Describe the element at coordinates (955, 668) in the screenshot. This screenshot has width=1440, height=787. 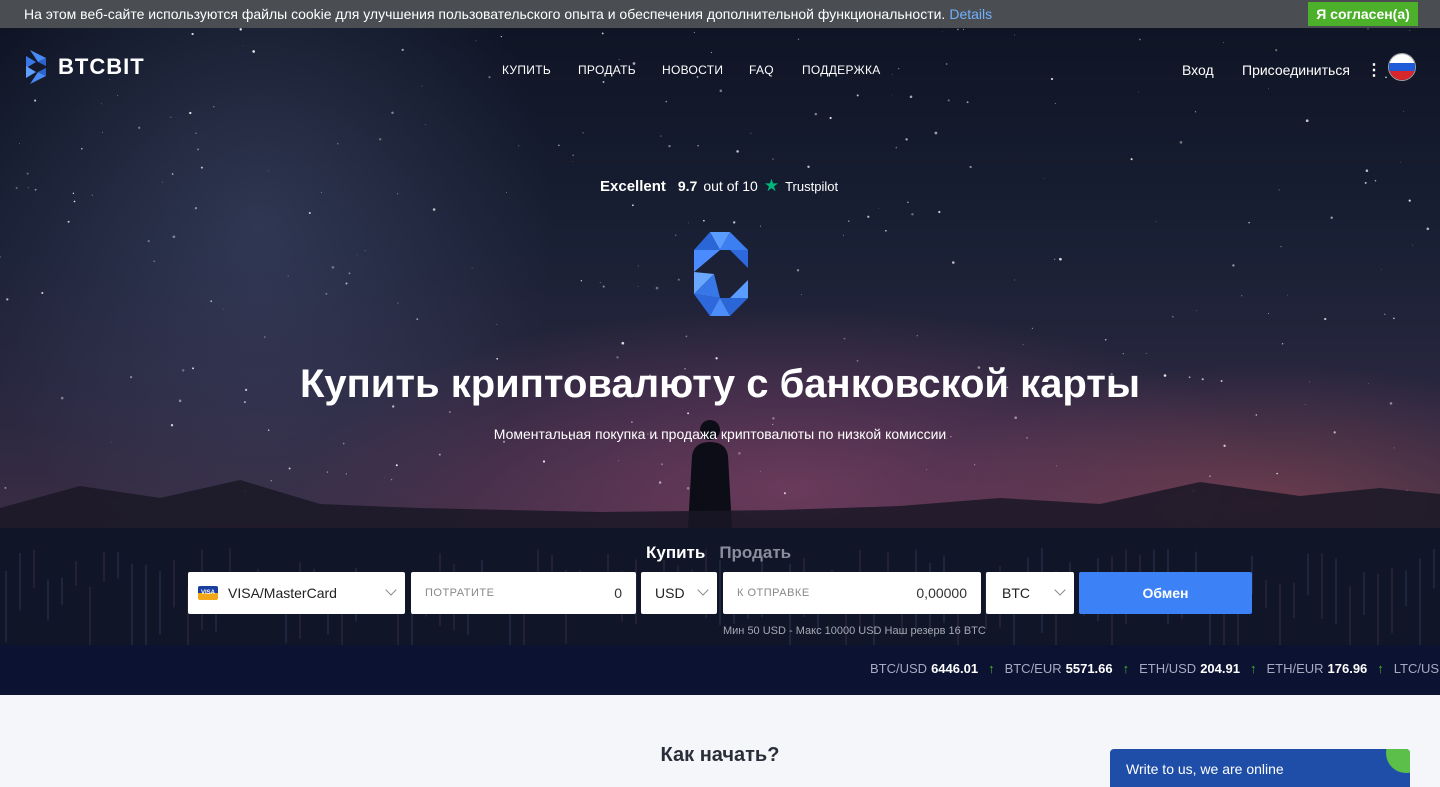
I see `ticker-value: 6446.01` at that location.